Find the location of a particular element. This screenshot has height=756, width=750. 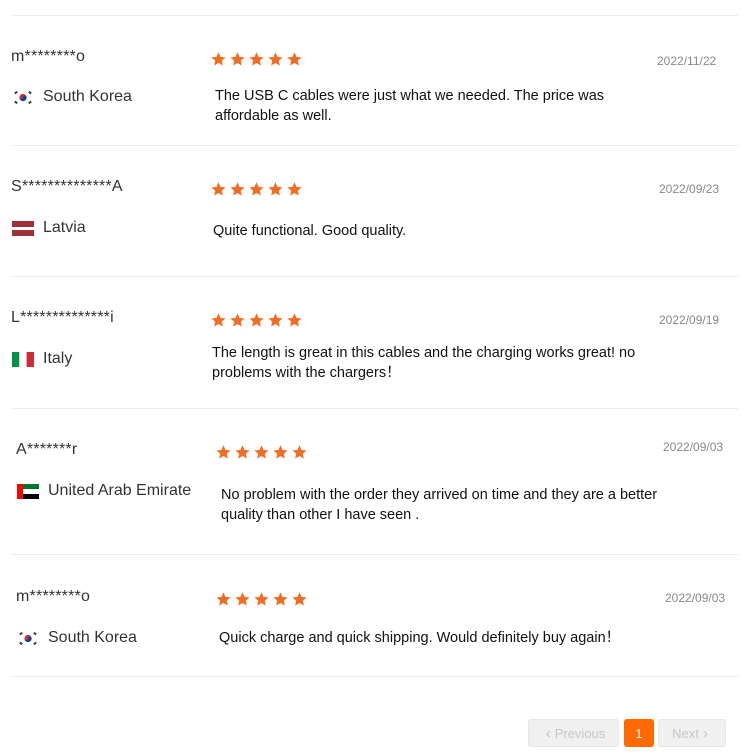

reviewer-country: Latvia is located at coordinates (49, 228).